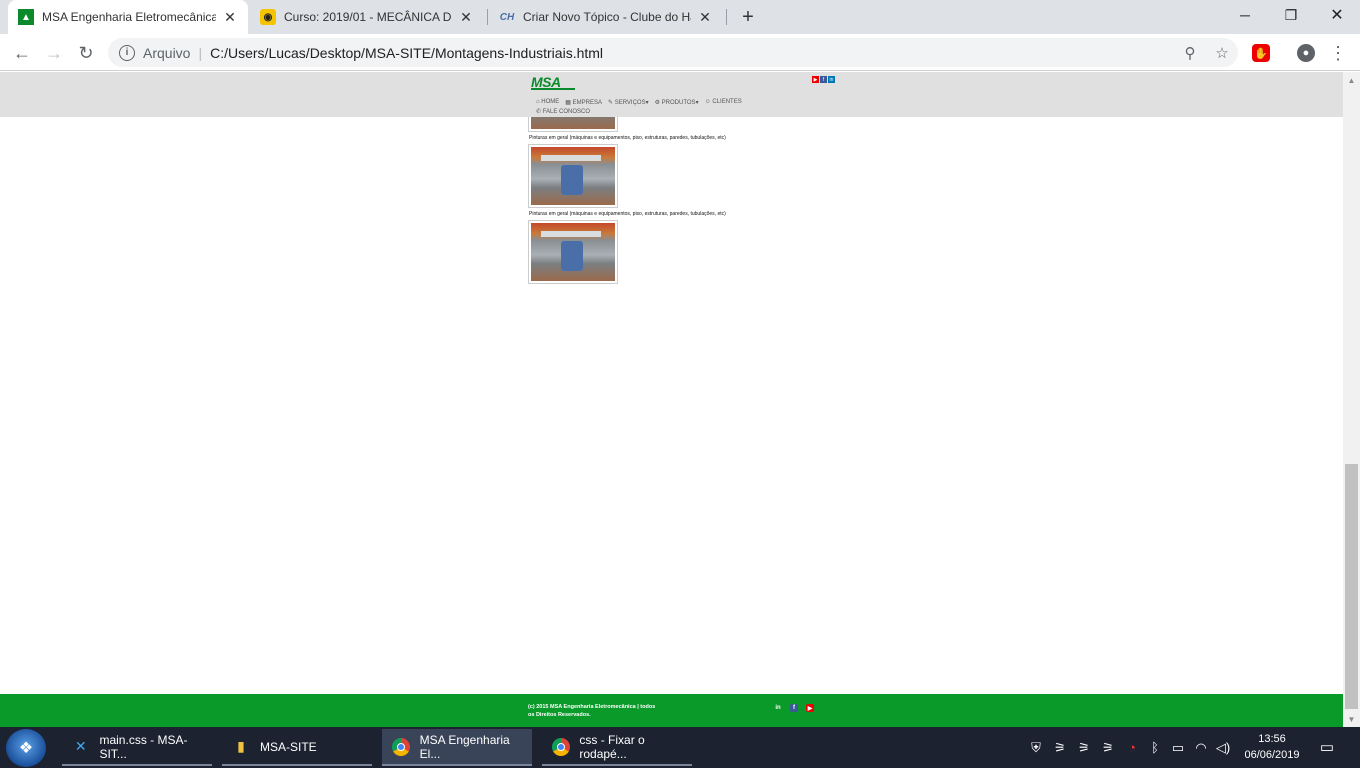  Describe the element at coordinates (507, 17) in the screenshot. I see `clube-hardware-favicon-icon: CH` at that location.